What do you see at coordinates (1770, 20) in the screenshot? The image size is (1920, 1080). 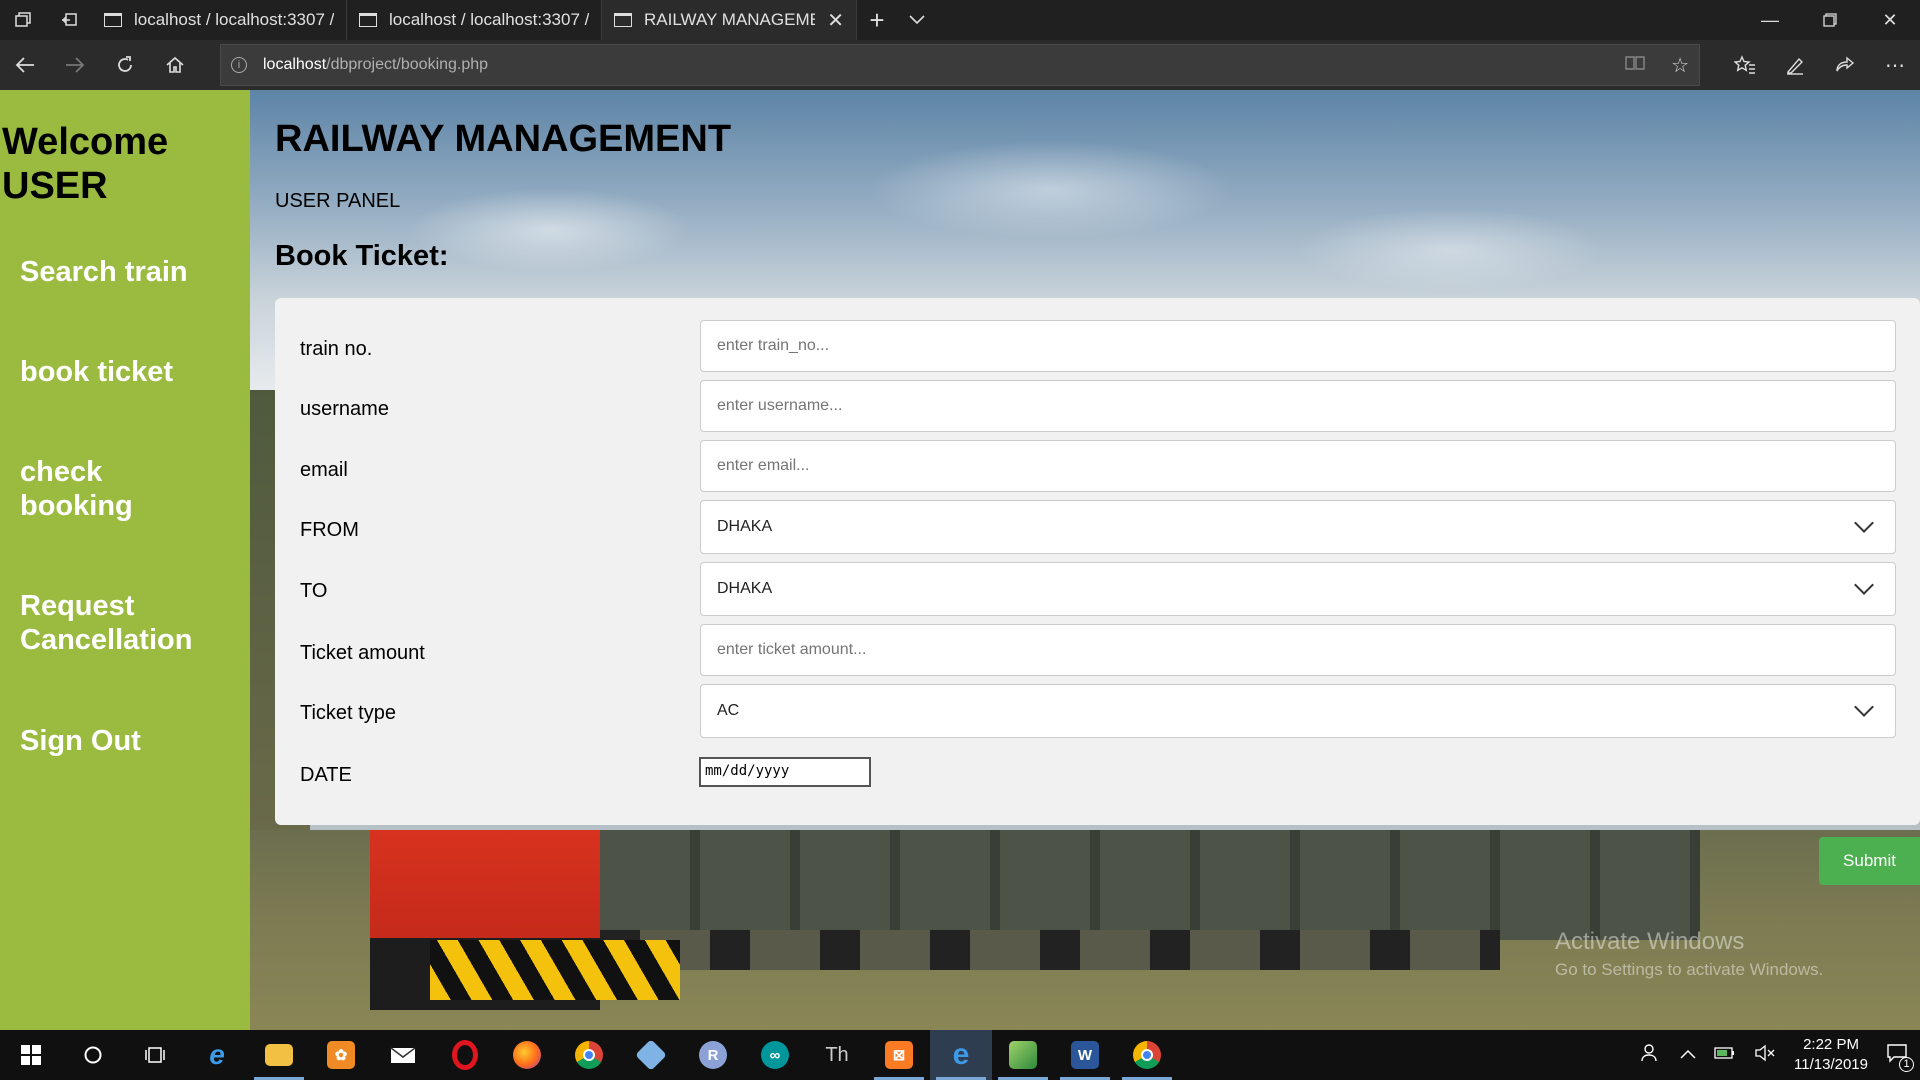 I see `minimize-icon: —` at bounding box center [1770, 20].